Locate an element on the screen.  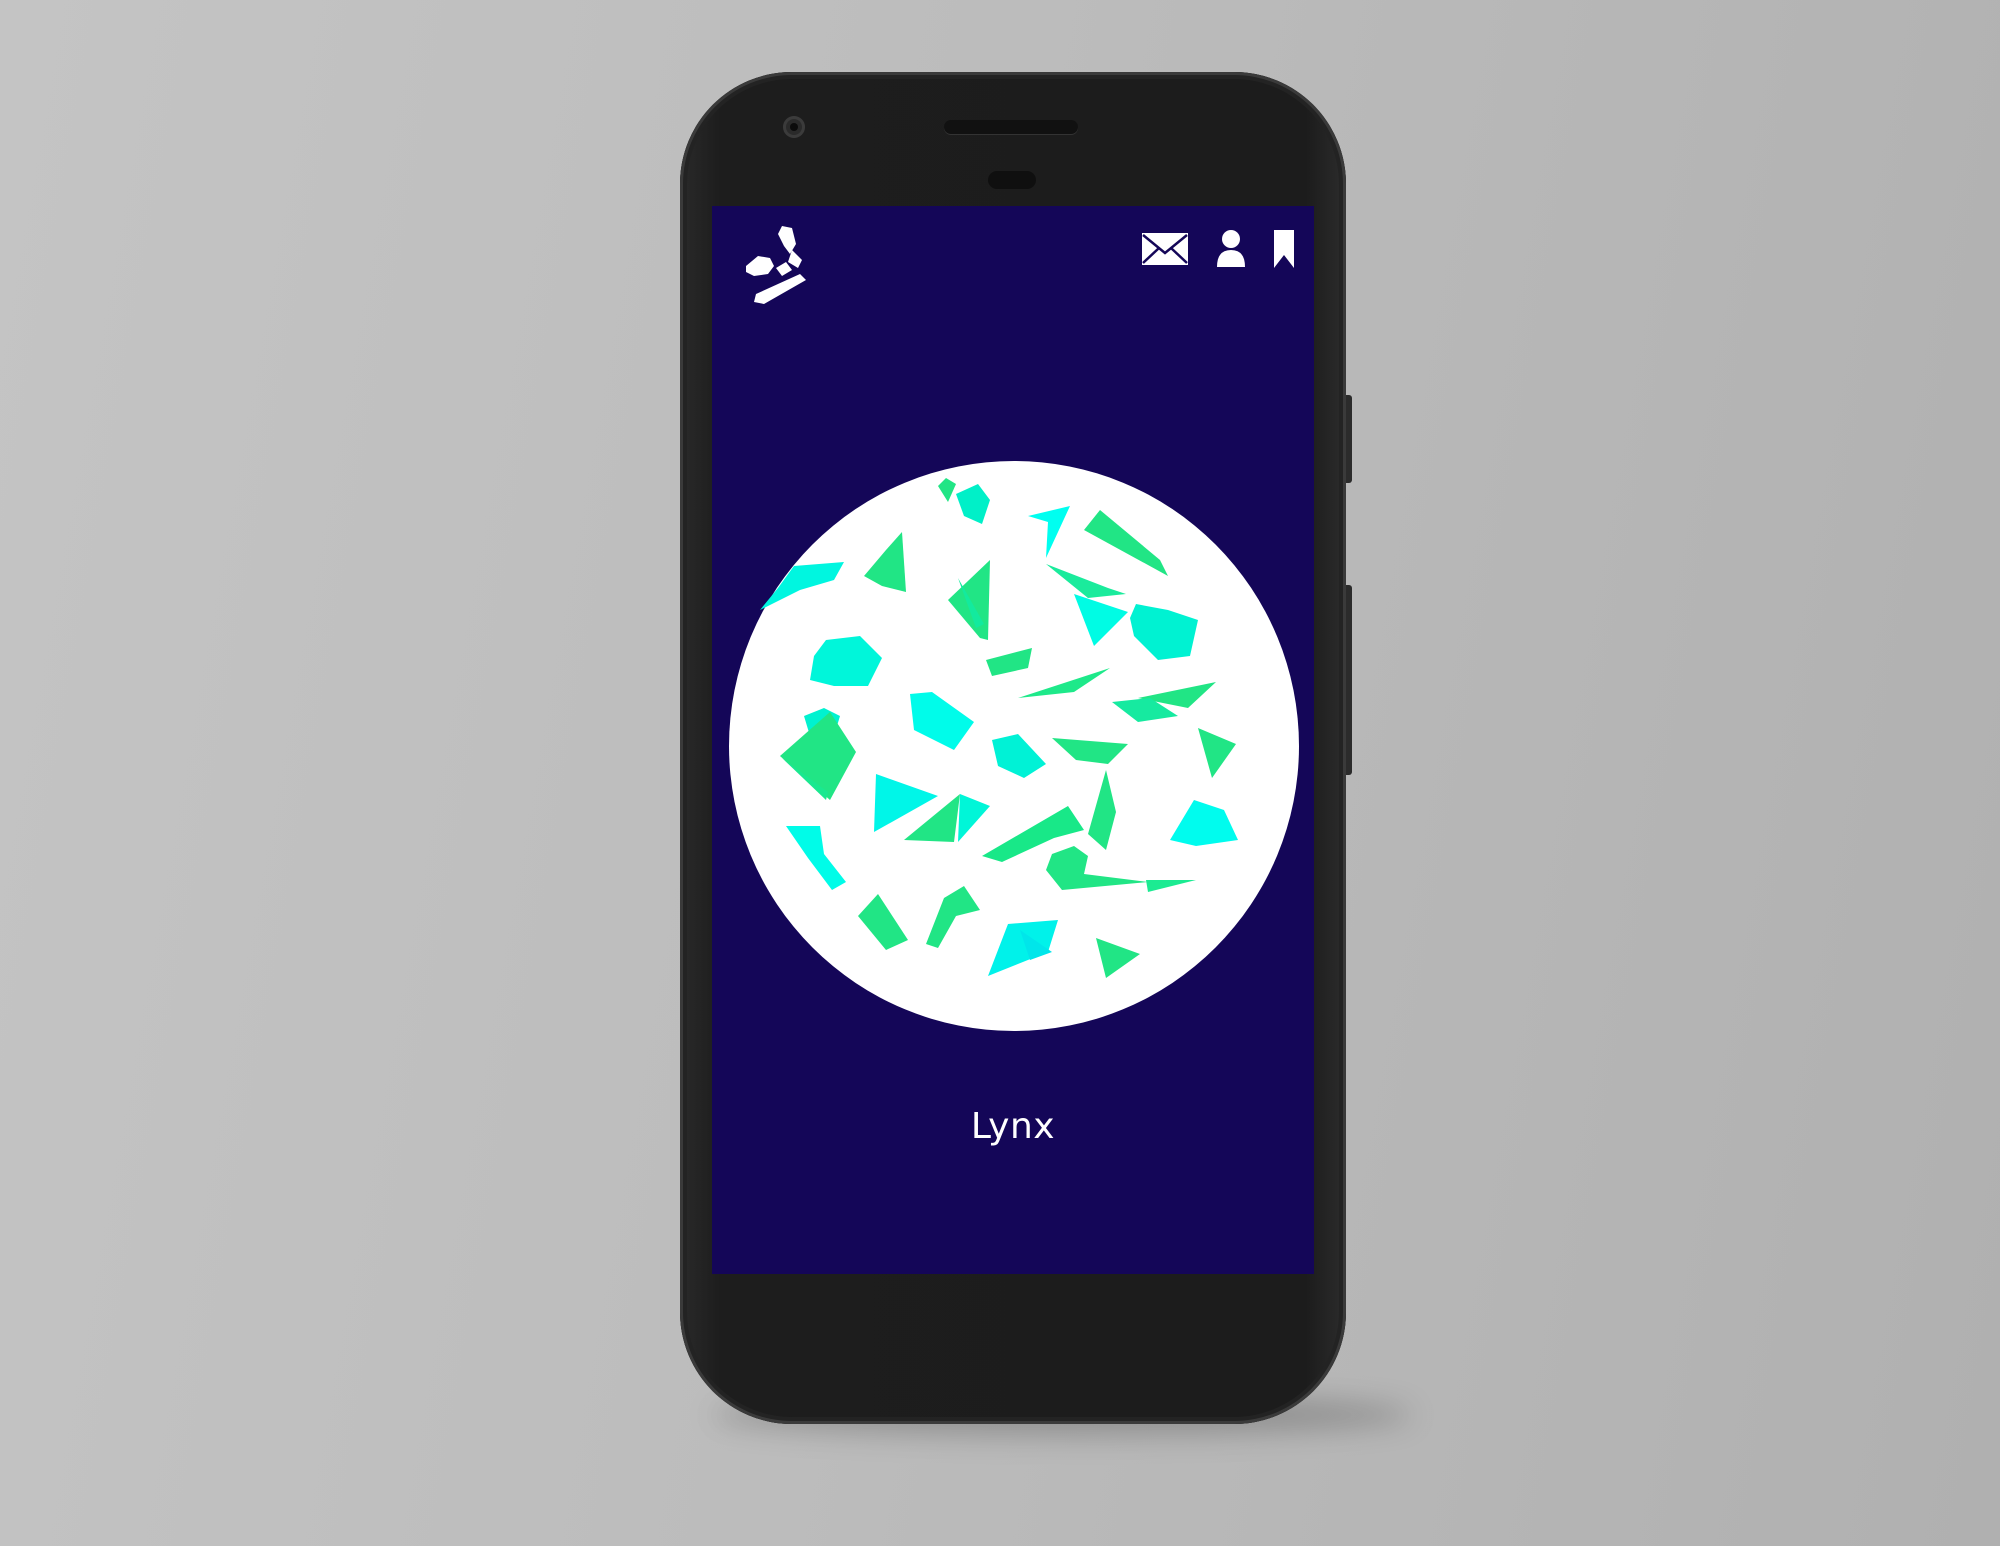
volume-button is located at coordinates (1349, 439).